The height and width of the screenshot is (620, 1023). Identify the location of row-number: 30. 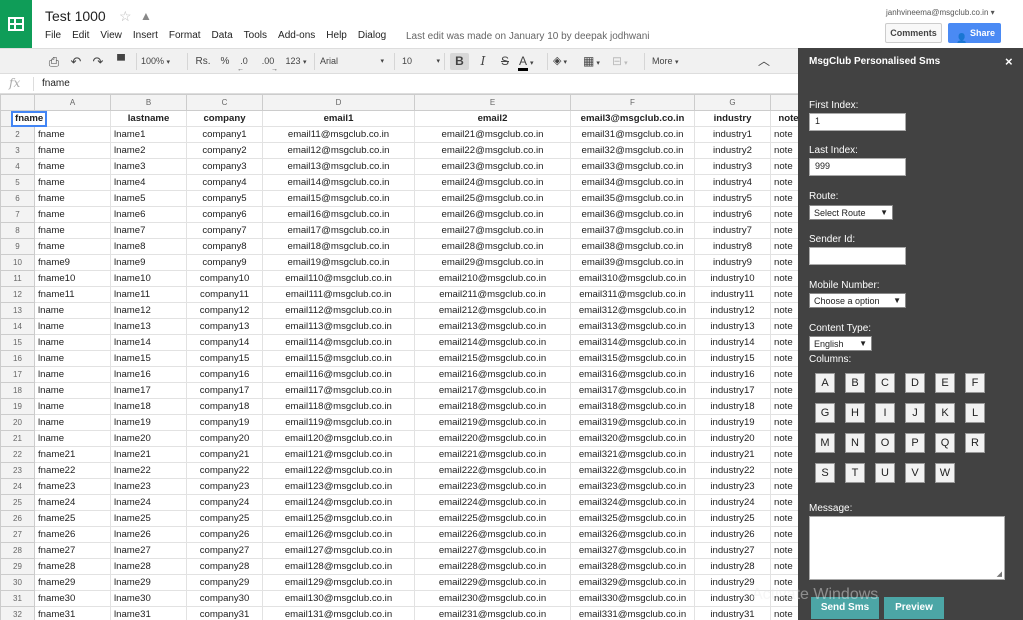
(17, 582).